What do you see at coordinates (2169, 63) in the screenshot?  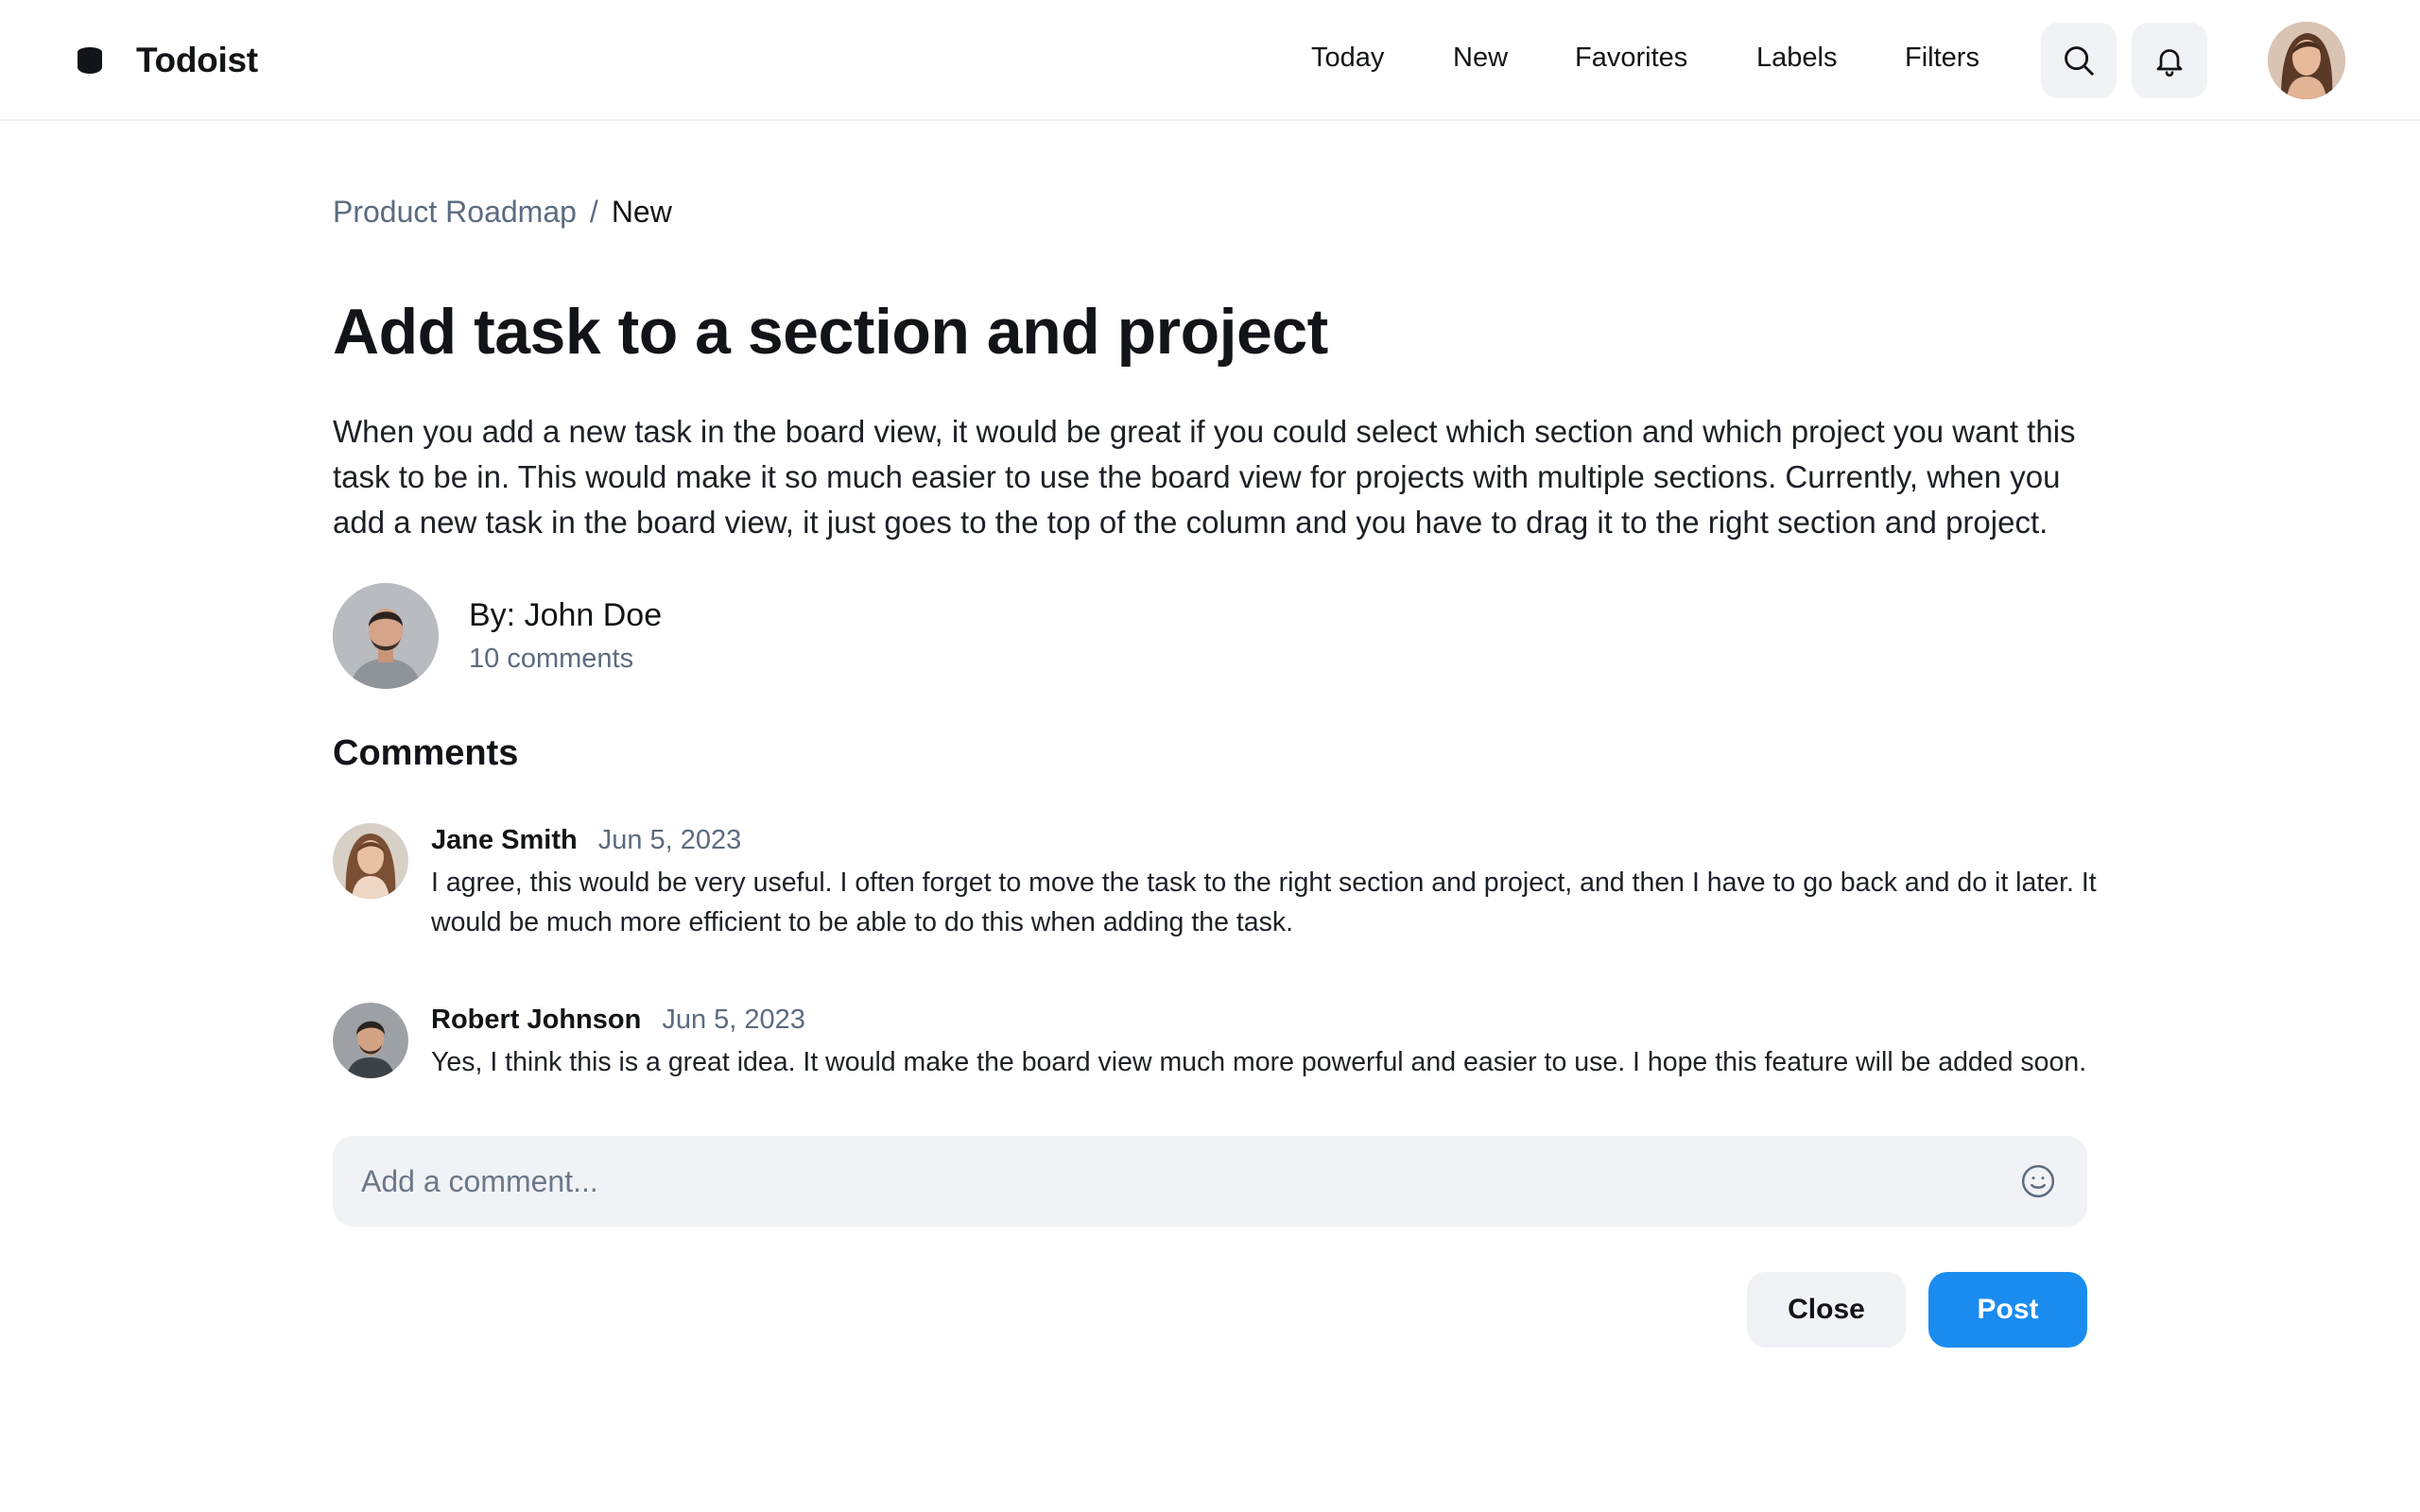 I see `bell-icon` at bounding box center [2169, 63].